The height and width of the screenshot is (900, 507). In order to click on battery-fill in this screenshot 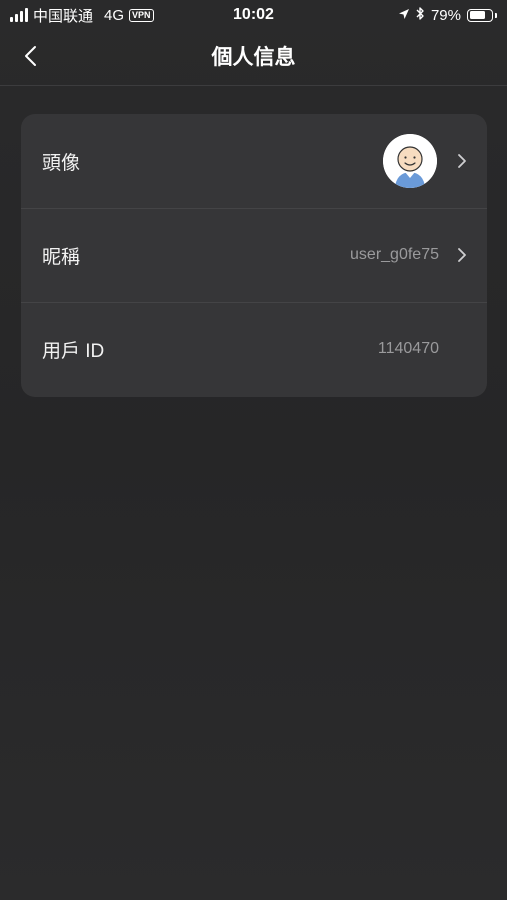, I will do `click(477, 15)`.